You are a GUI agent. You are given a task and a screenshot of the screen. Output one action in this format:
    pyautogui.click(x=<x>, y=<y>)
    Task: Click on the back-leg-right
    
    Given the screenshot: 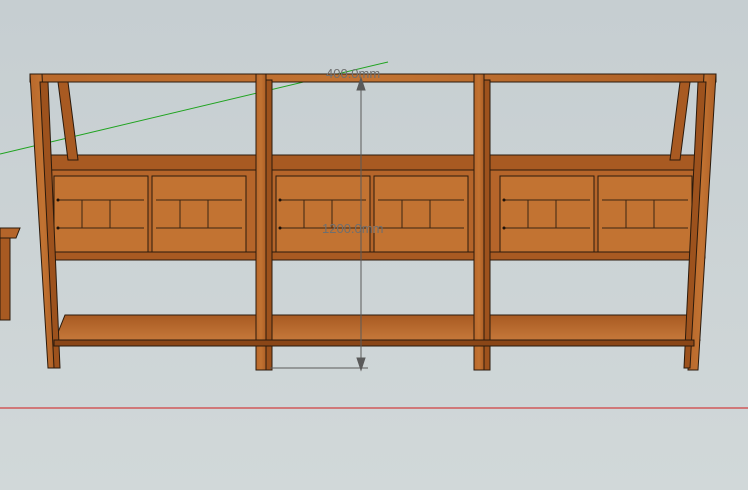 What is the action you would take?
    pyautogui.click(x=680, y=121)
    